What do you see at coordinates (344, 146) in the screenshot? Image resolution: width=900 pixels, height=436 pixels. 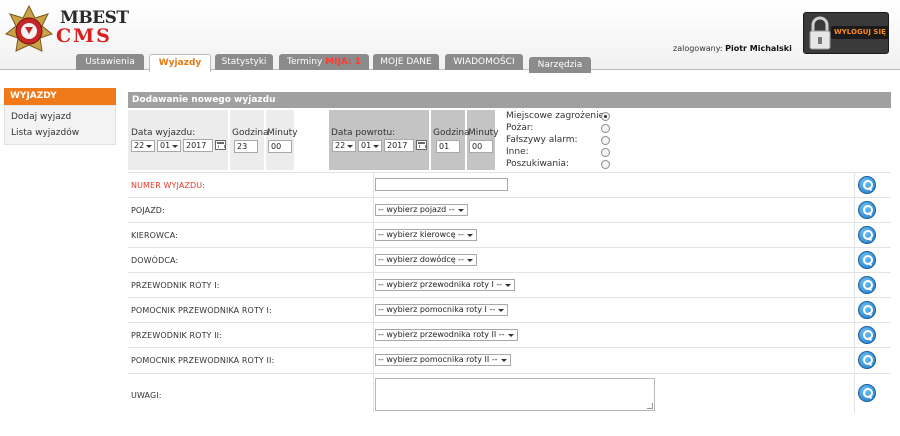 I see `return-day-select: 22` at bounding box center [344, 146].